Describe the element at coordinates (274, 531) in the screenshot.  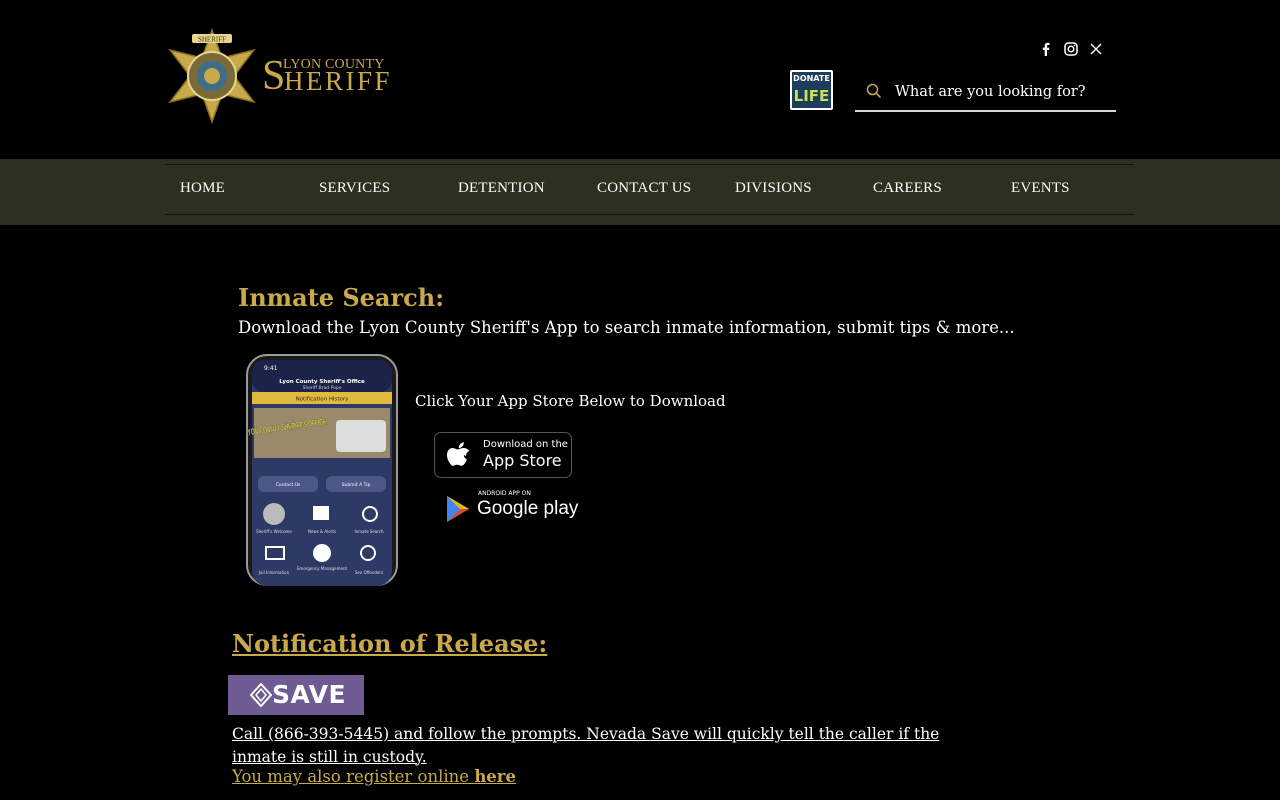
I see `phone-tile-label: Sheriff's Welcome` at that location.